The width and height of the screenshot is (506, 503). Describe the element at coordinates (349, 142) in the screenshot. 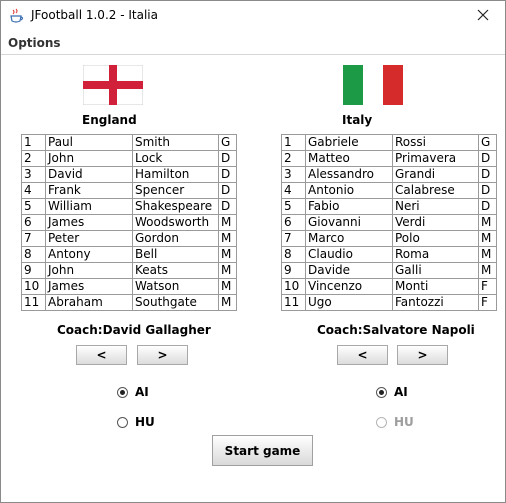

I see `player-first-name: Gabriele` at that location.